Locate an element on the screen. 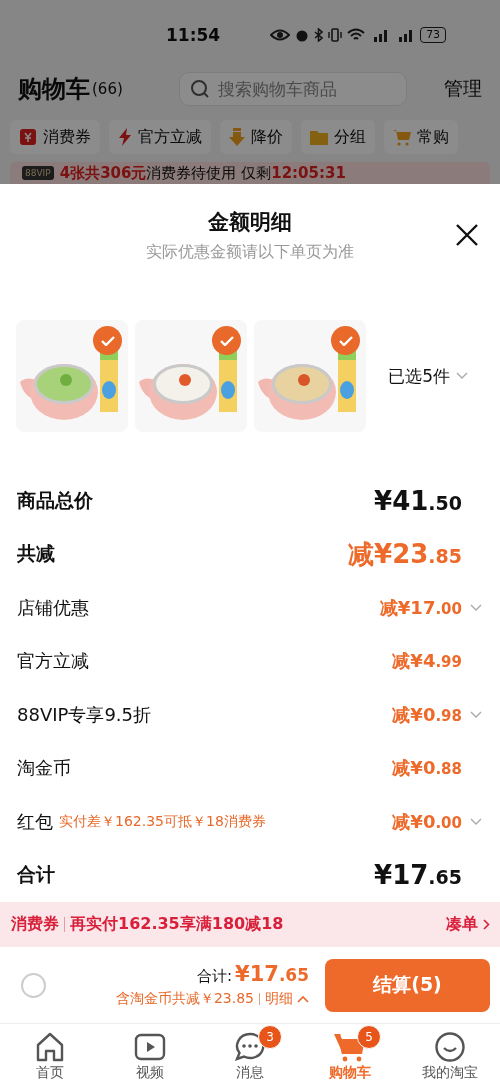 Image resolution: width=500 pixels, height=1085 pixels. folder-icon is located at coordinates (319, 137).